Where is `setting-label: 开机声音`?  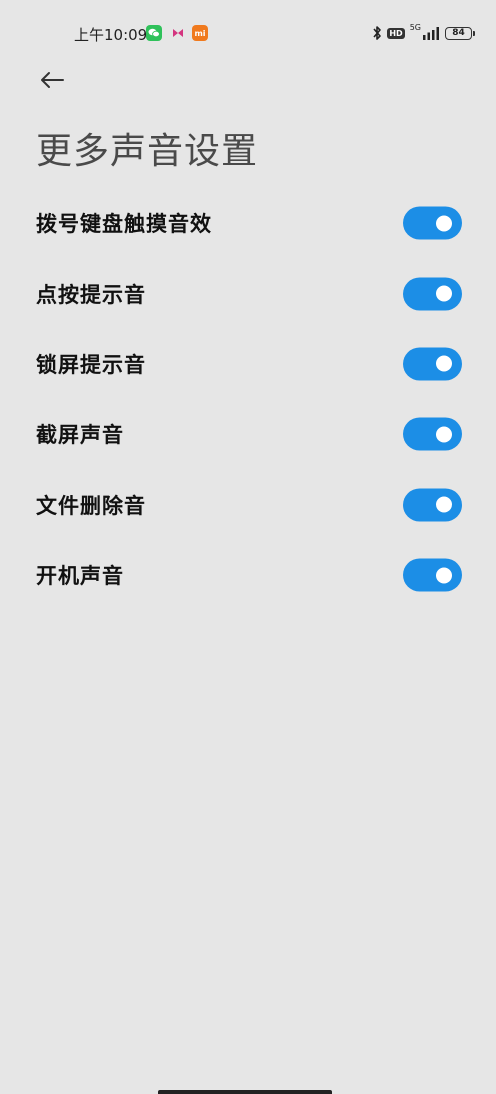
setting-label: 开机声音 is located at coordinates (80, 576).